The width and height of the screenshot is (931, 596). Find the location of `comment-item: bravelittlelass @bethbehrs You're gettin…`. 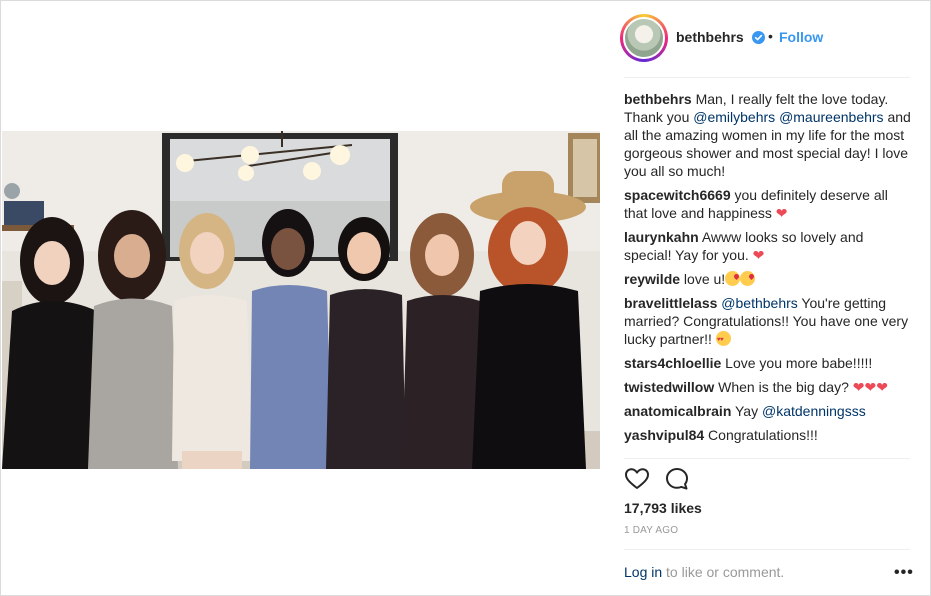

comment-item: bravelittlelass @bethbehrs You're gettin… is located at coordinates (769, 321).